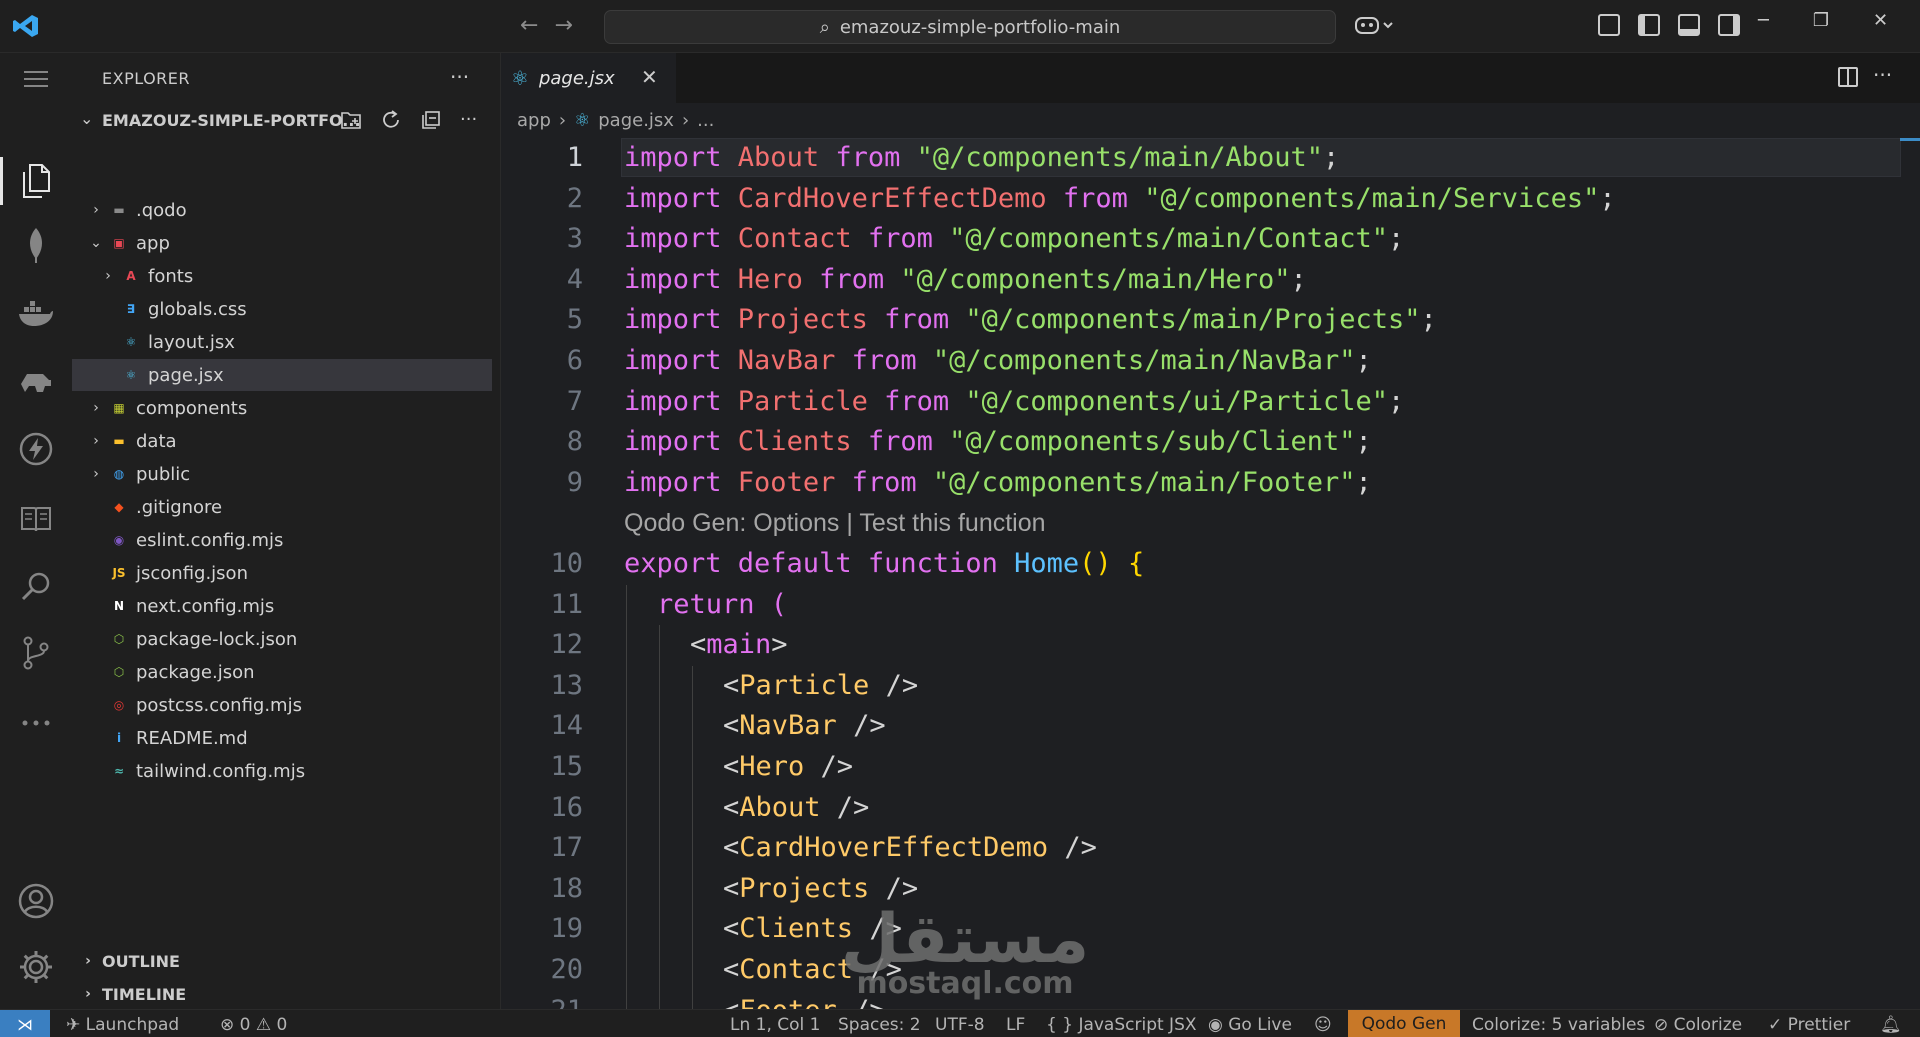 Image resolution: width=1920 pixels, height=1037 pixels. What do you see at coordinates (1210, 849) in the screenshot?
I see `code-line: 17 <CardHoverEffectDemo />` at bounding box center [1210, 849].